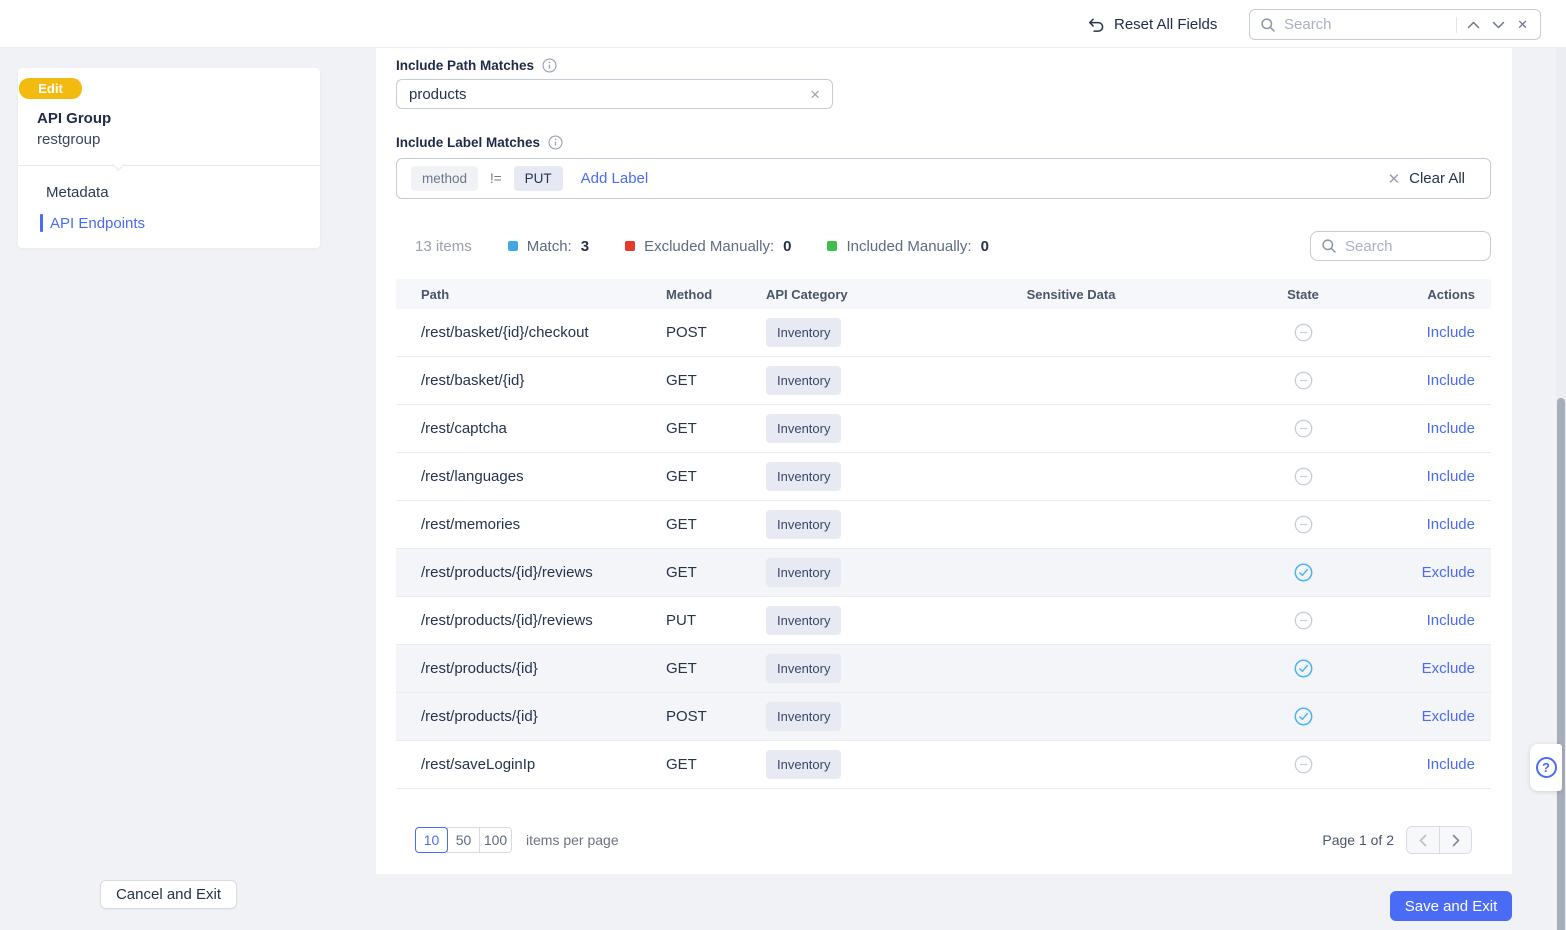 The width and height of the screenshot is (1566, 930). I want to click on column-header-actions: Actions, so click(1451, 294).